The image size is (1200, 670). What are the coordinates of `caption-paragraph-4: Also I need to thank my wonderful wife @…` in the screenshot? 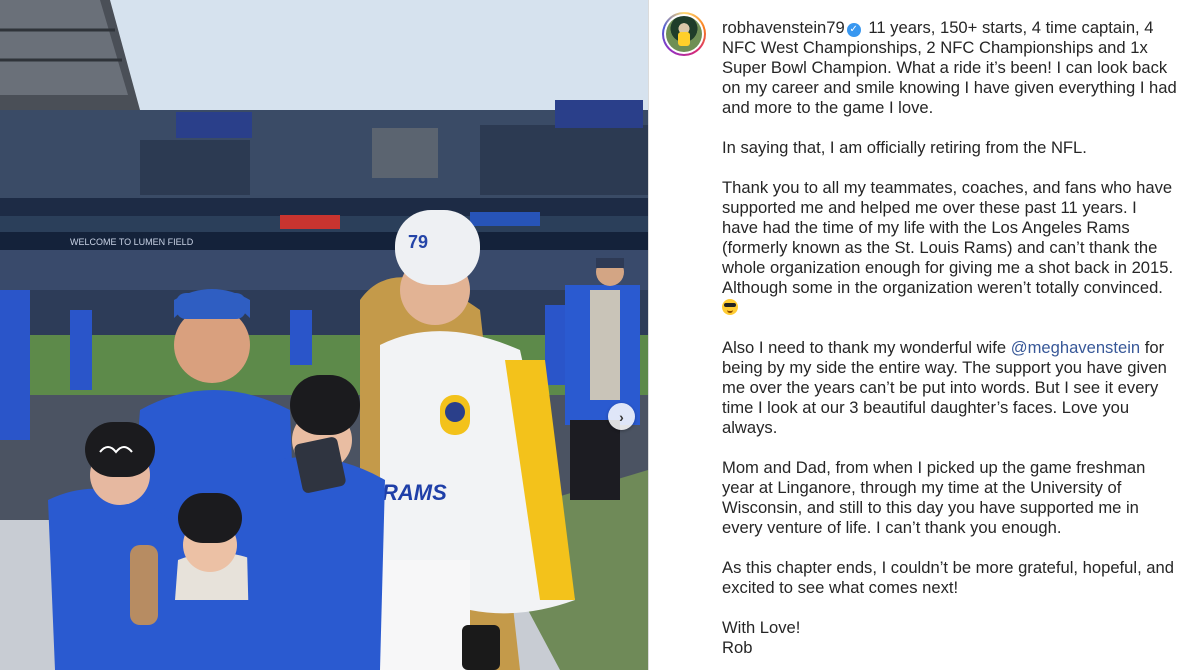 It's located at (949, 388).